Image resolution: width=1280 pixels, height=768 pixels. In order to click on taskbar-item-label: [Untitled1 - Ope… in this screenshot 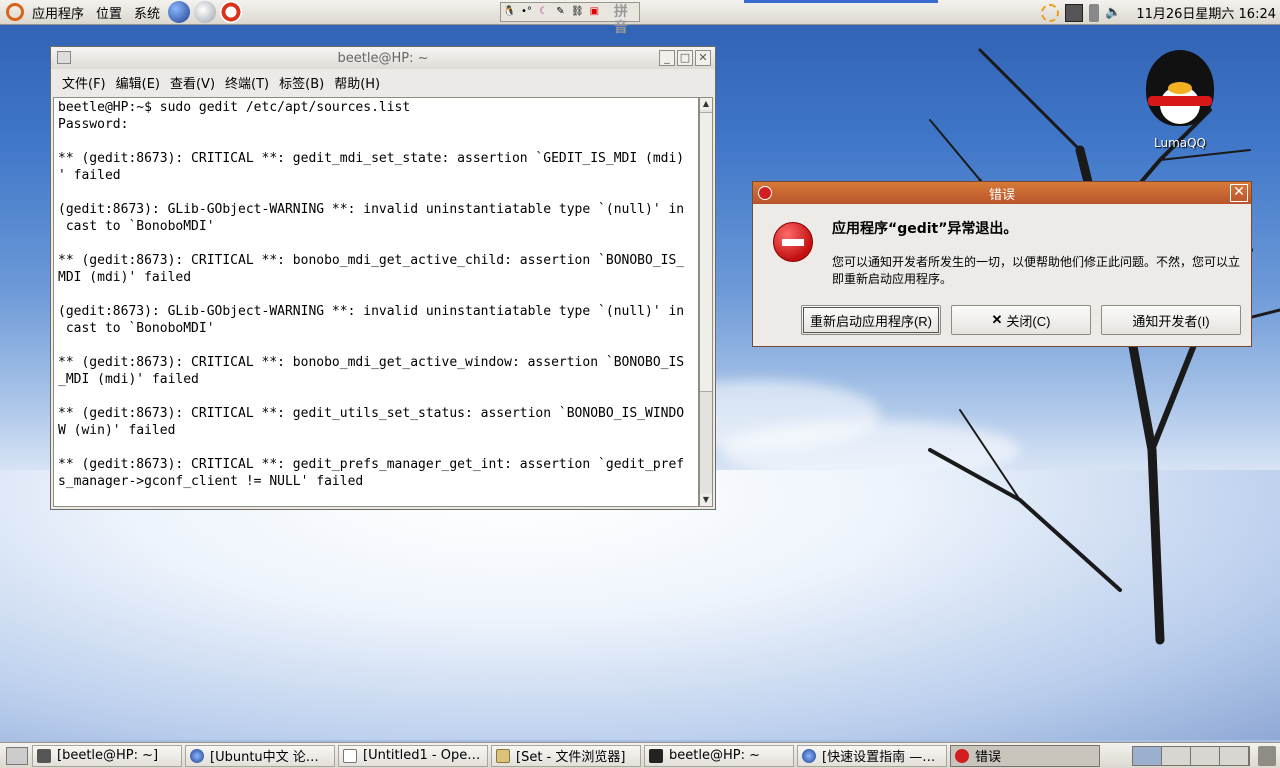, I will do `click(422, 755)`.